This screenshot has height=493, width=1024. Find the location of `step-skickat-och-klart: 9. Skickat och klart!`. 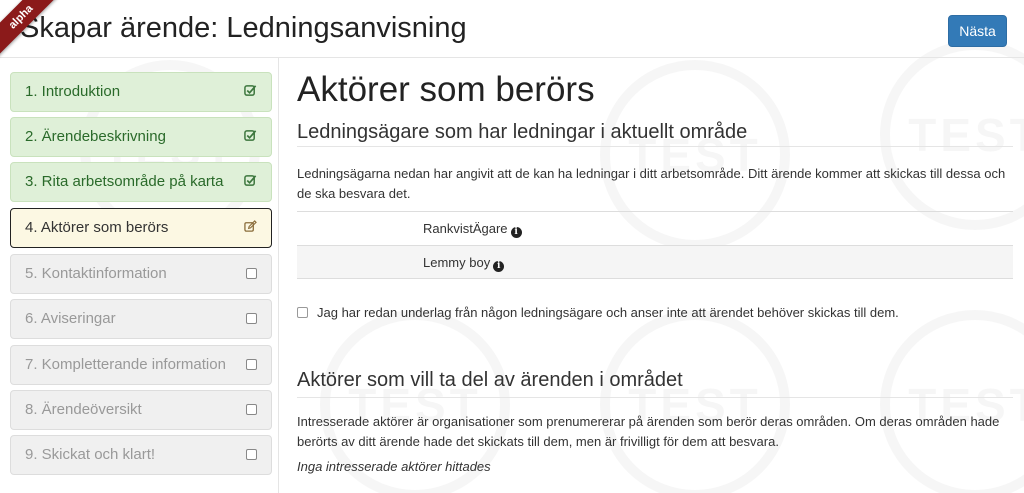

step-skickat-och-klart: 9. Skickat och klart! is located at coordinates (141, 455).